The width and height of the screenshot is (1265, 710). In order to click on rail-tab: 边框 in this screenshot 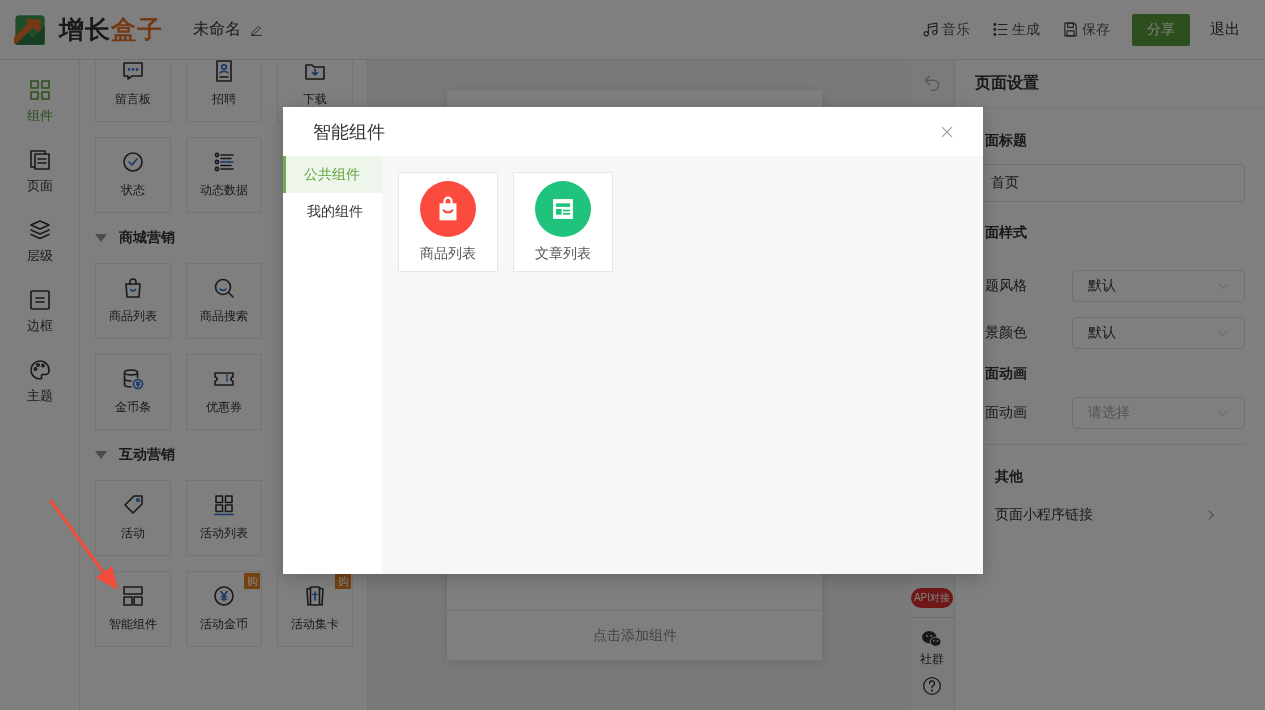, I will do `click(39, 311)`.